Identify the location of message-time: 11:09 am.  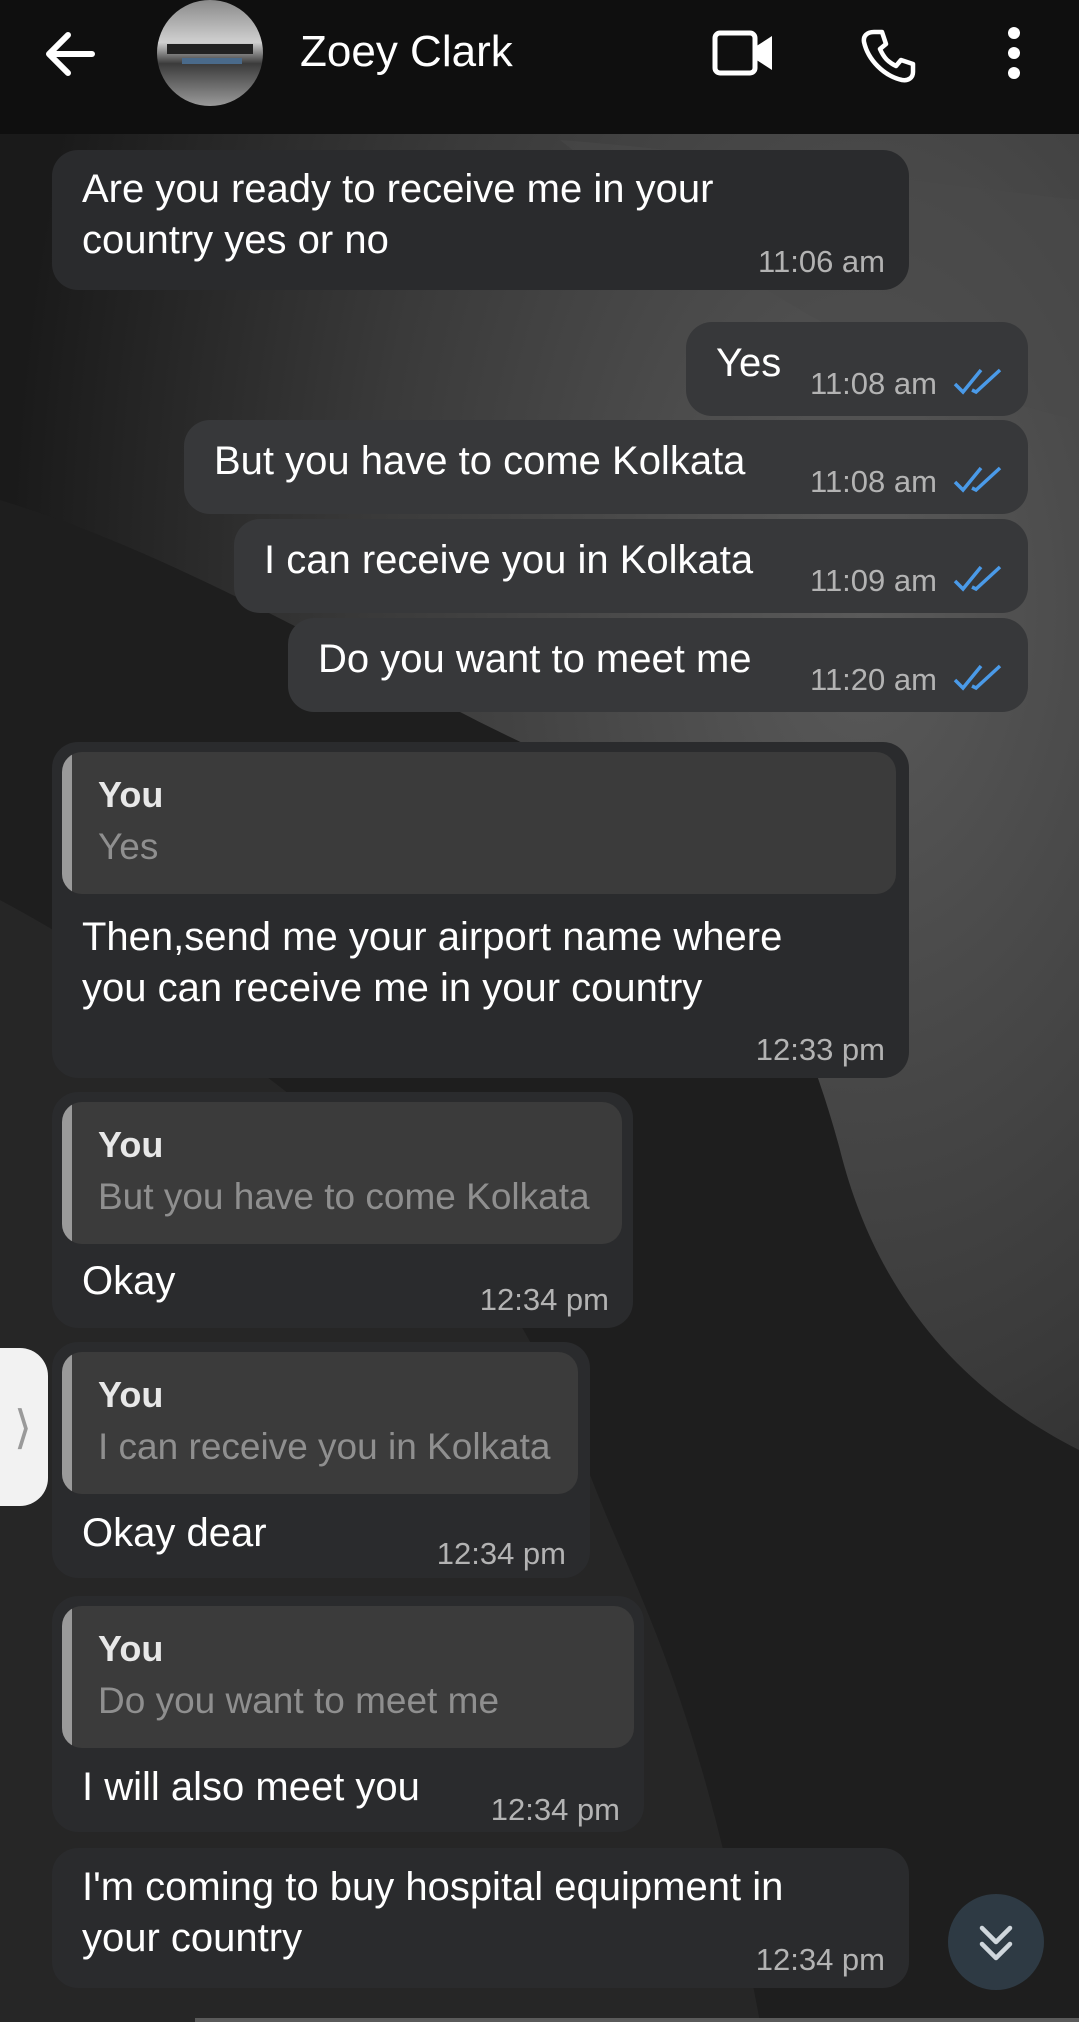
(873, 580).